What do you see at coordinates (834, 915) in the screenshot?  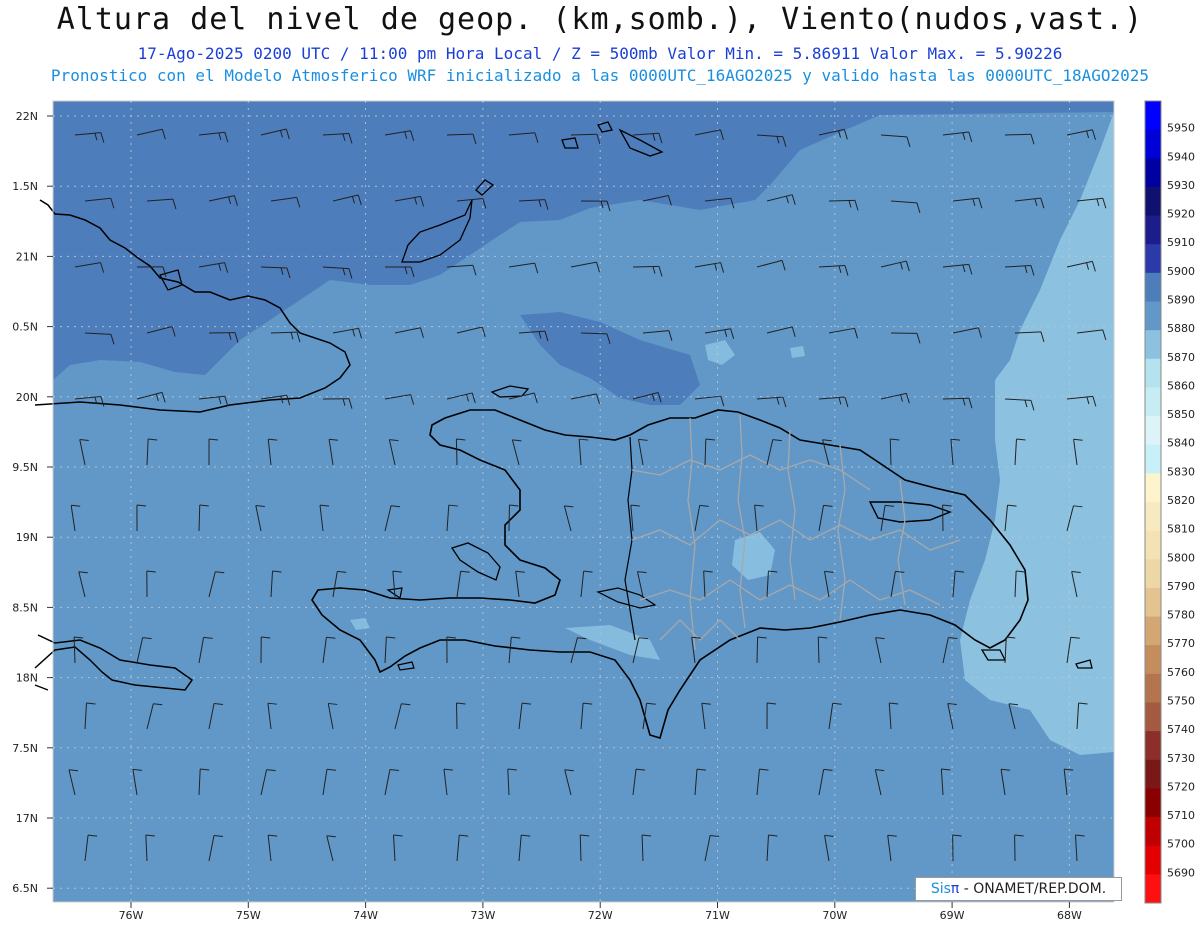 I see `lon-tick-label: 70W` at bounding box center [834, 915].